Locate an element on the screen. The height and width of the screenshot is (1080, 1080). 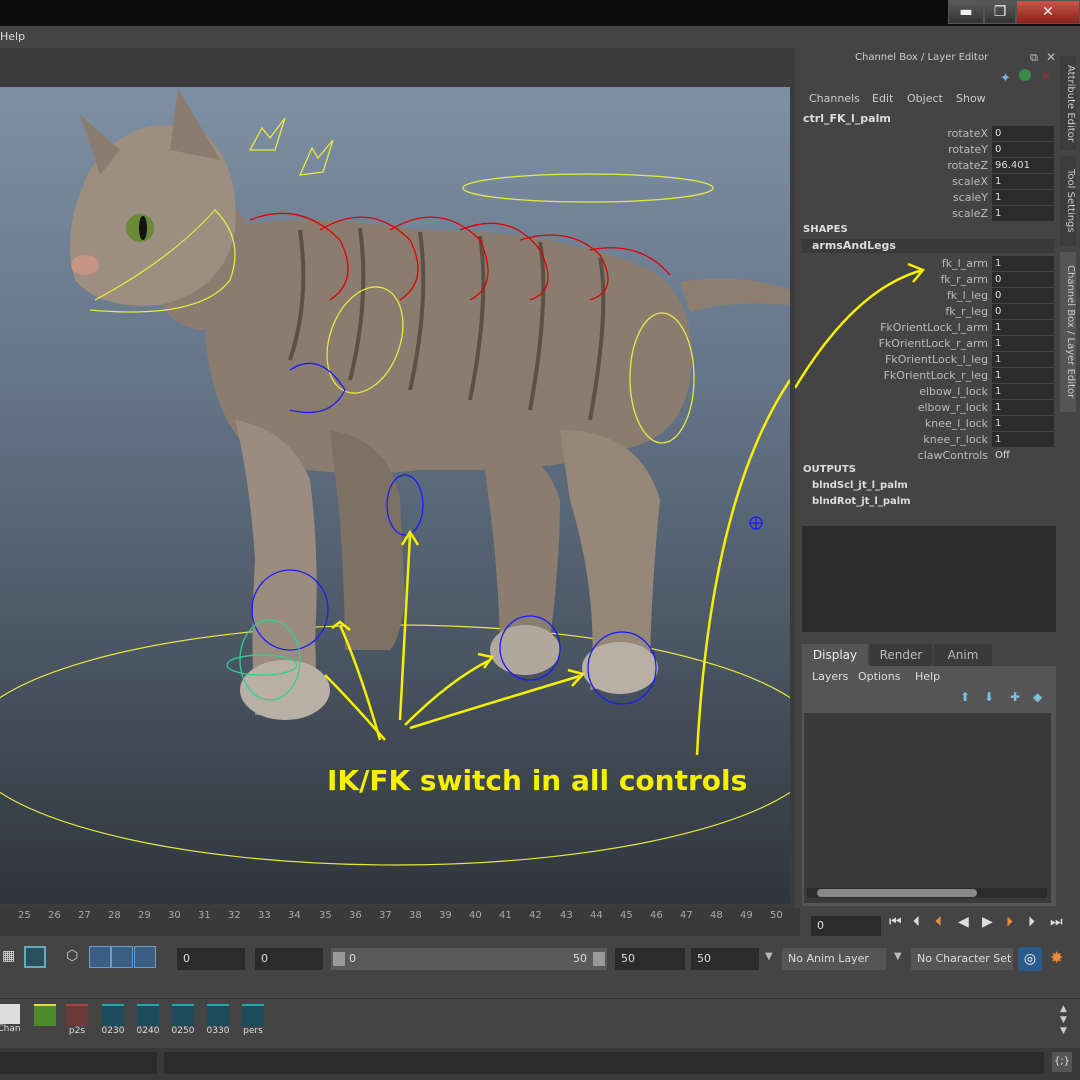
attr-row: scaleY 1 is located at coordinates (926, 198).